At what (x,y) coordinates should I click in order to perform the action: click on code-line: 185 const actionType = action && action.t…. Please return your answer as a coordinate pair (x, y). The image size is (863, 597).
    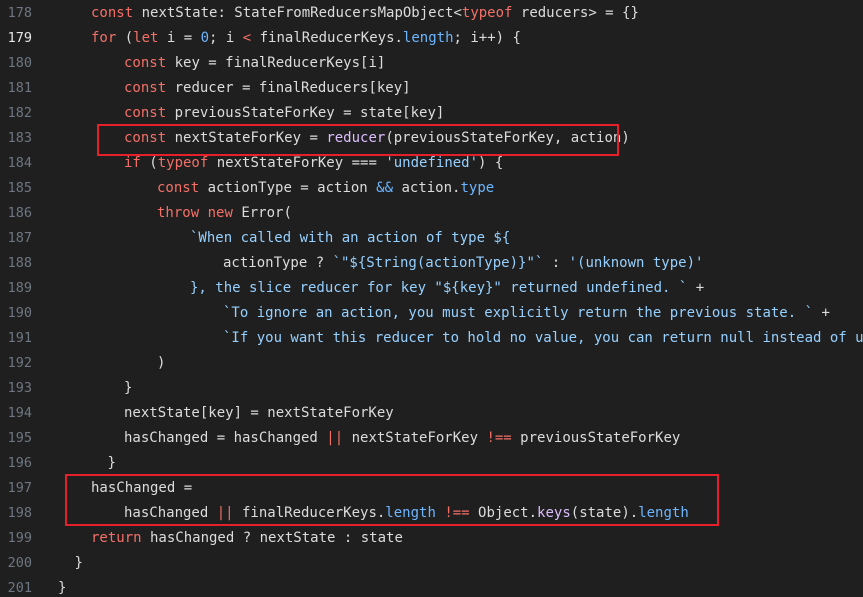
    Looking at the image, I should click on (431, 187).